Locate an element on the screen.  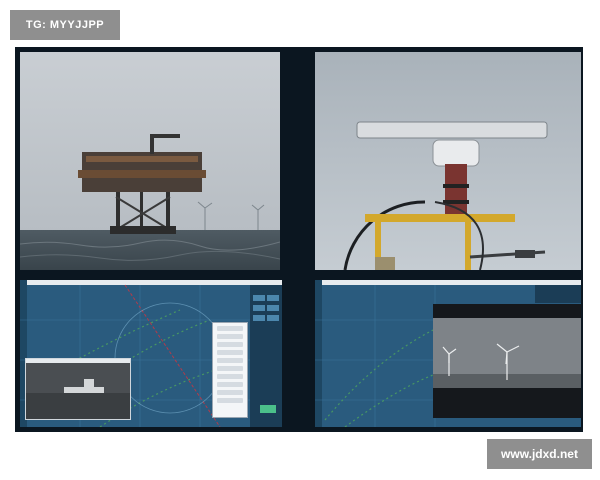
sea-chart-with-wind-turbine-camera is located at coordinates (448, 353).